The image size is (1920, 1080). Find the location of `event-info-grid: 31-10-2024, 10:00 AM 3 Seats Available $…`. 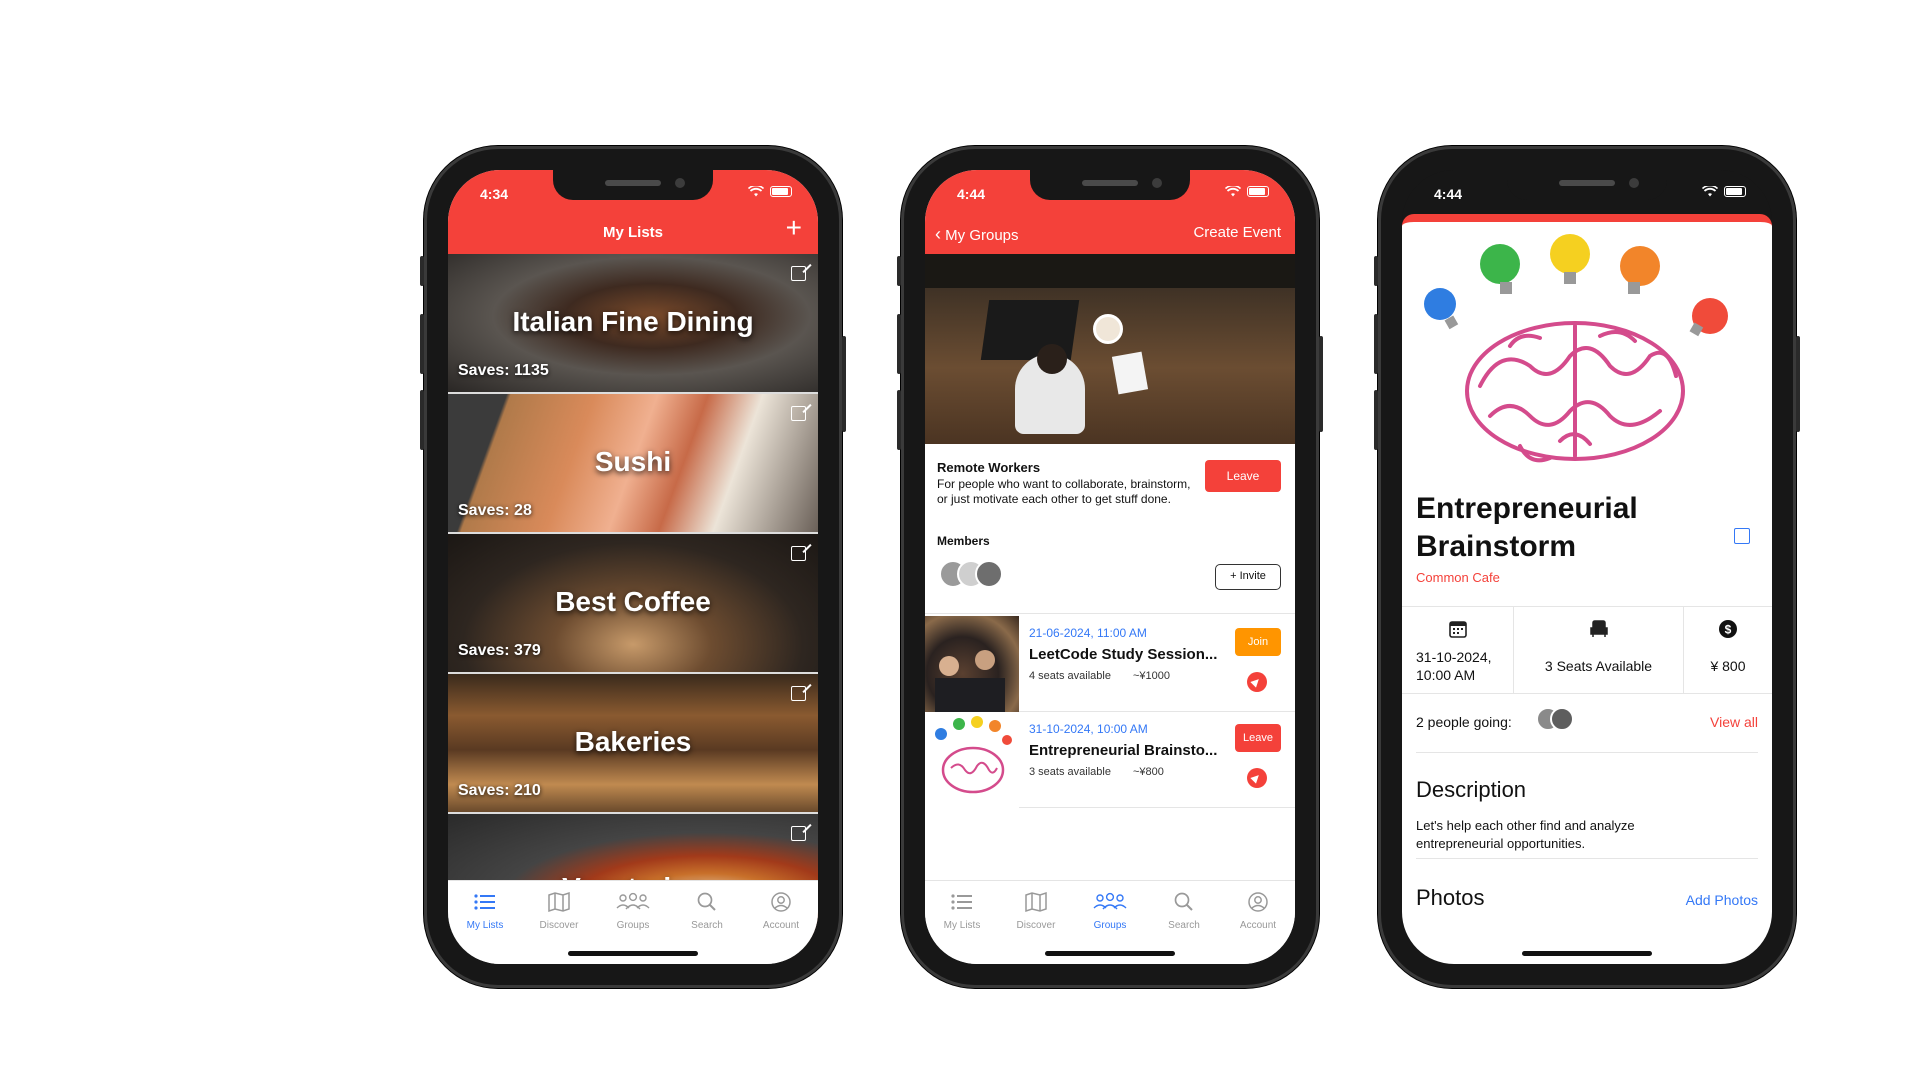

event-info-grid: 31-10-2024, 10:00 AM 3 Seats Available $… is located at coordinates (1587, 650).